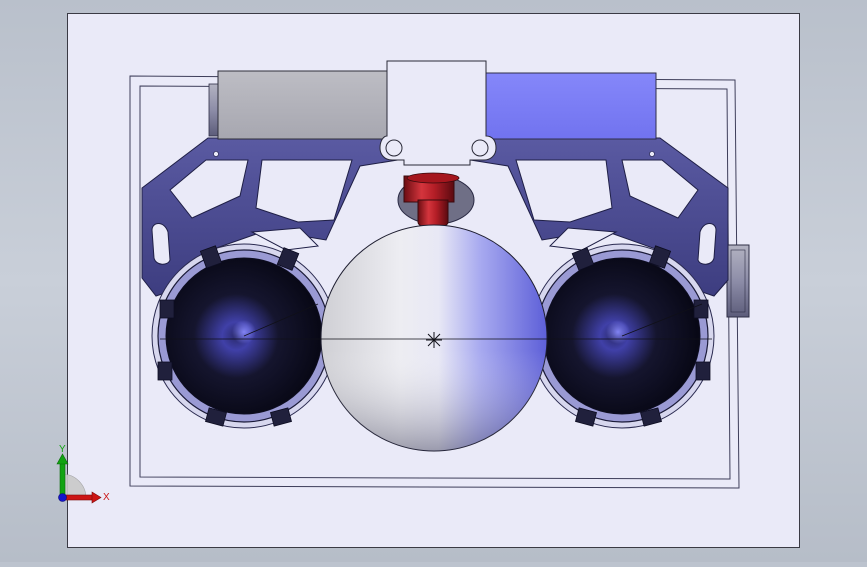 The image size is (867, 567). I want to click on mount-block-right, so click(570, 106).